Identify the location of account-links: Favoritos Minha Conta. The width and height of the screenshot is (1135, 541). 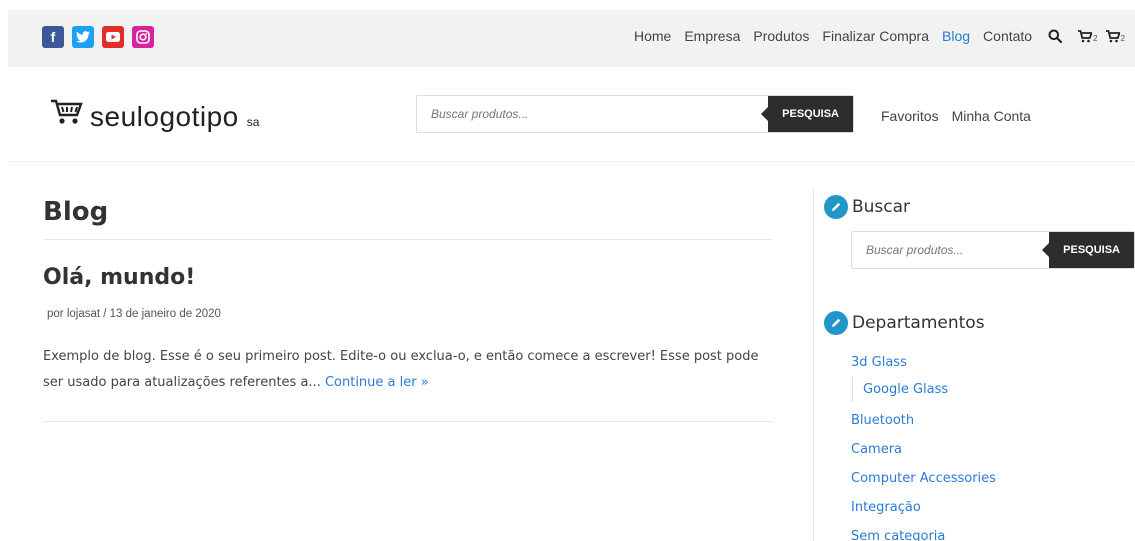
(956, 116).